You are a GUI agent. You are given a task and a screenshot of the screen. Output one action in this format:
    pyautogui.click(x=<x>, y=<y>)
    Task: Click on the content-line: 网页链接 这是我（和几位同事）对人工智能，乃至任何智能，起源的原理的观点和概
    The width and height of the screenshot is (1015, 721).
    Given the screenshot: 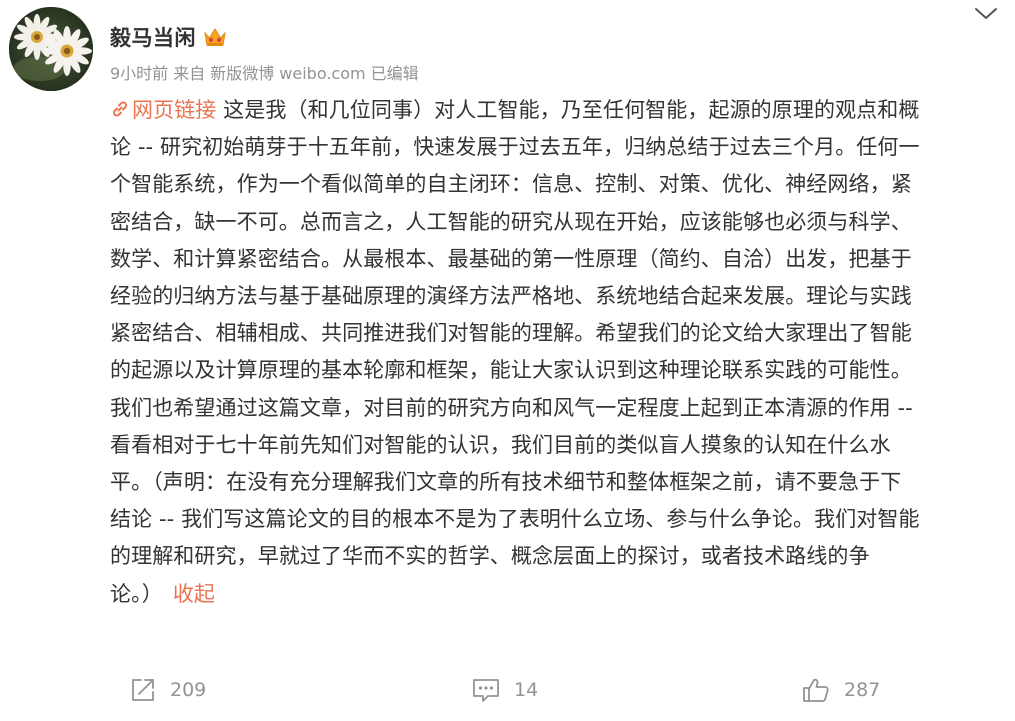 What is the action you would take?
    pyautogui.click(x=555, y=110)
    